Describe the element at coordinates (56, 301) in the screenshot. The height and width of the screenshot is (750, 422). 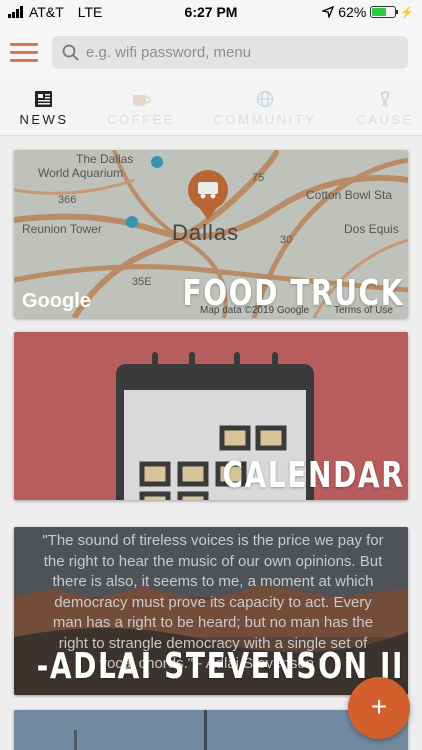
I see `google-logo: Google` at that location.